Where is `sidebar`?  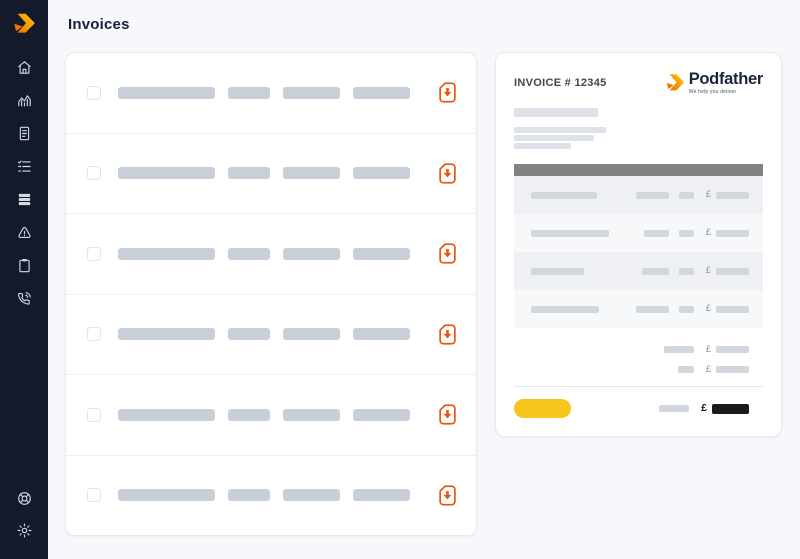
sidebar is located at coordinates (24, 279).